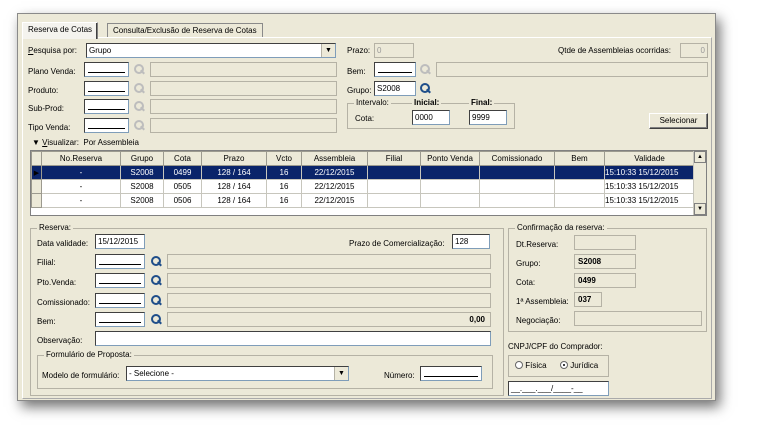 The image size is (759, 442). What do you see at coordinates (106, 125) in the screenshot?
I see `tipo-venda-field` at bounding box center [106, 125].